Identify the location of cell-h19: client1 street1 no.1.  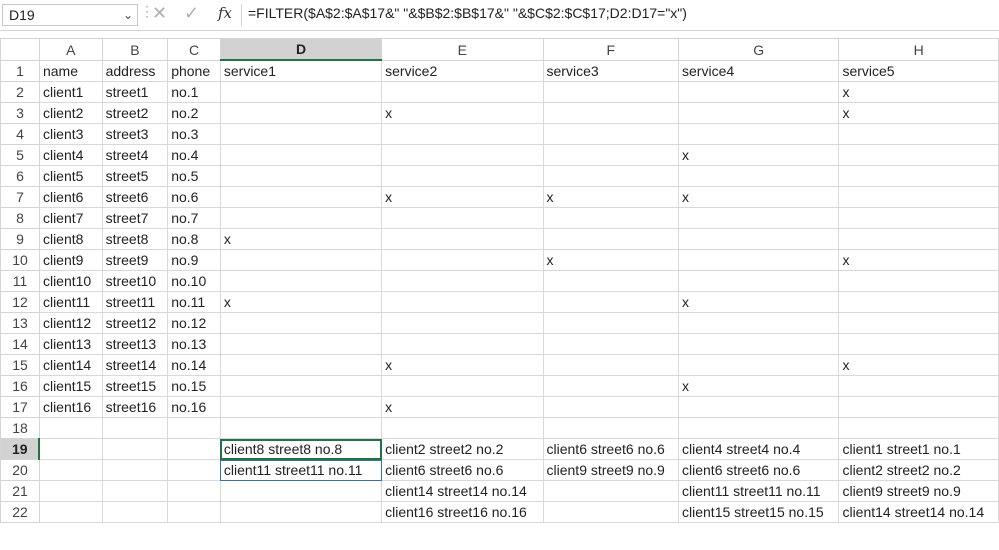
(918, 449).